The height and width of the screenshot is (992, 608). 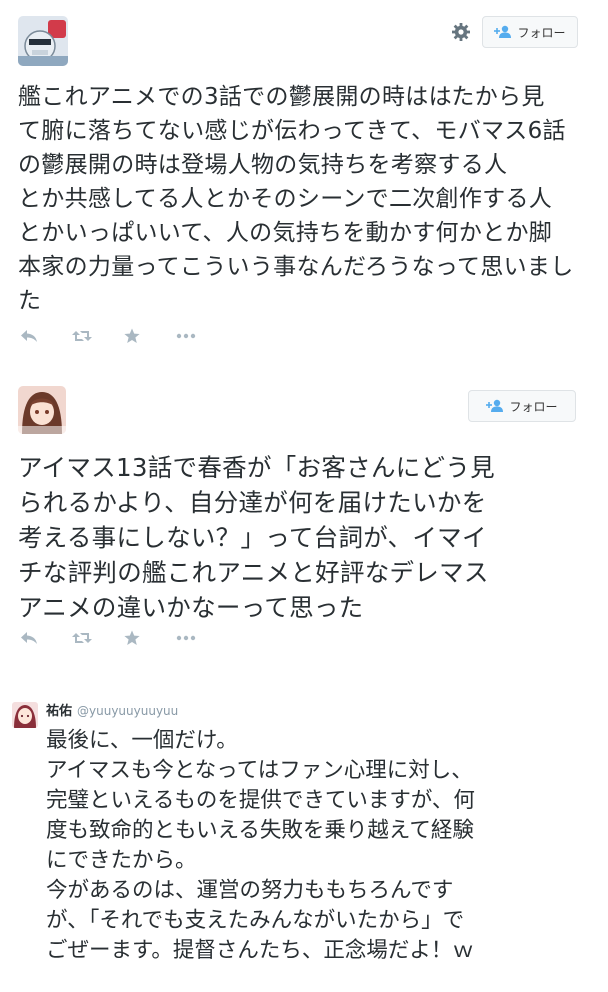 I want to click on tweet-text-line: 本家の力量ってこういう事なんだろうなって思いまし, so click(x=296, y=267).